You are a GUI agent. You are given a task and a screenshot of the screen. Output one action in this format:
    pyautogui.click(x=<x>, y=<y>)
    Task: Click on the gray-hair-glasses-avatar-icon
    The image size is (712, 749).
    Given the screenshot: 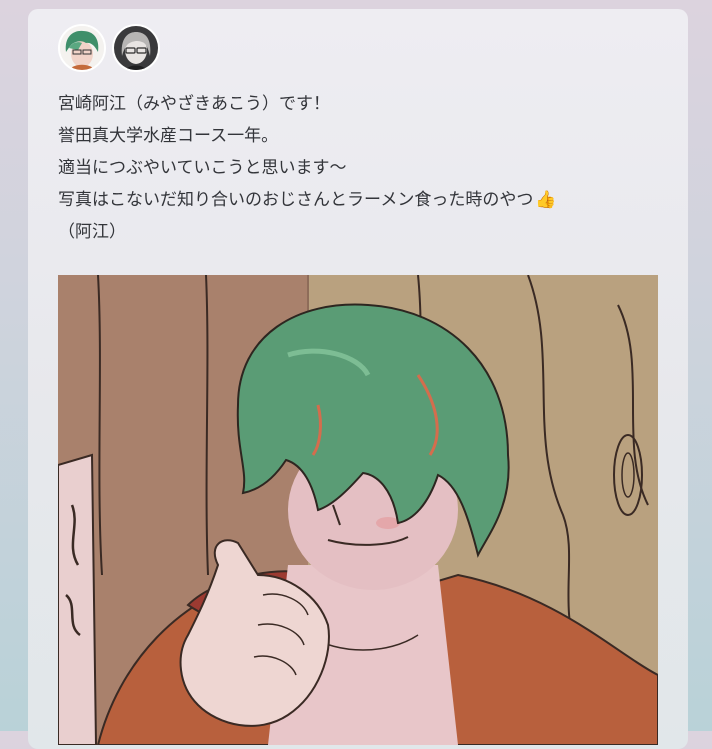 What is the action you would take?
    pyautogui.click(x=136, y=48)
    